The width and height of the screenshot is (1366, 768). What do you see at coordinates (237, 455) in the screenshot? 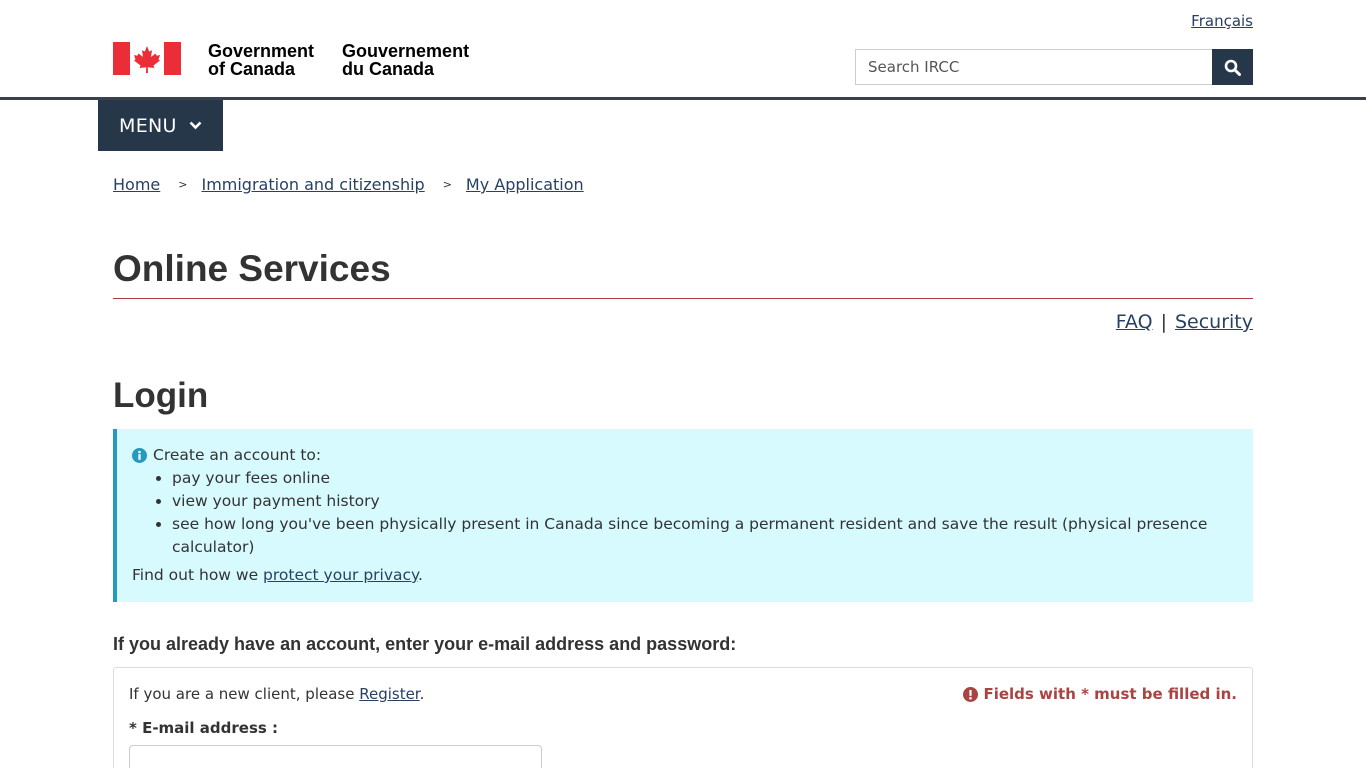
I see `alert-heading: Create an account to:` at bounding box center [237, 455].